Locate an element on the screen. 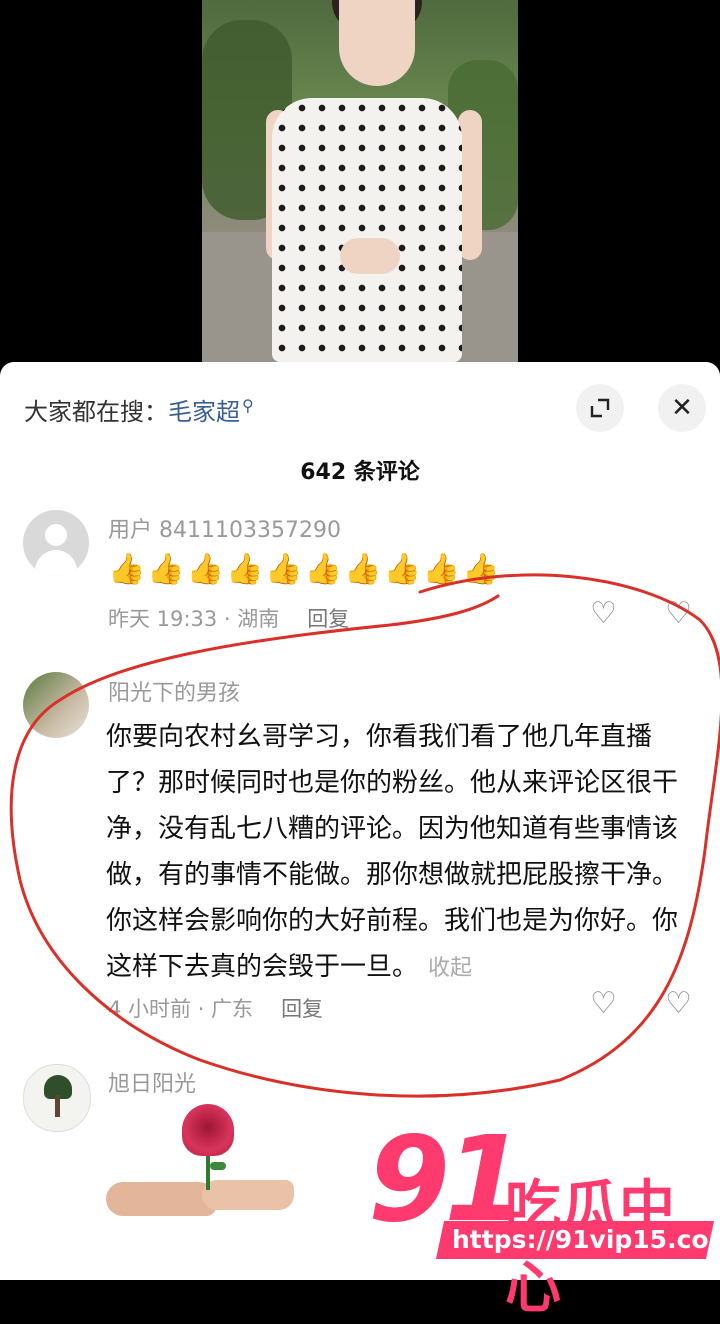 Image resolution: width=720 pixels, height=1324 pixels. default-avatar-head is located at coordinates (56, 535).